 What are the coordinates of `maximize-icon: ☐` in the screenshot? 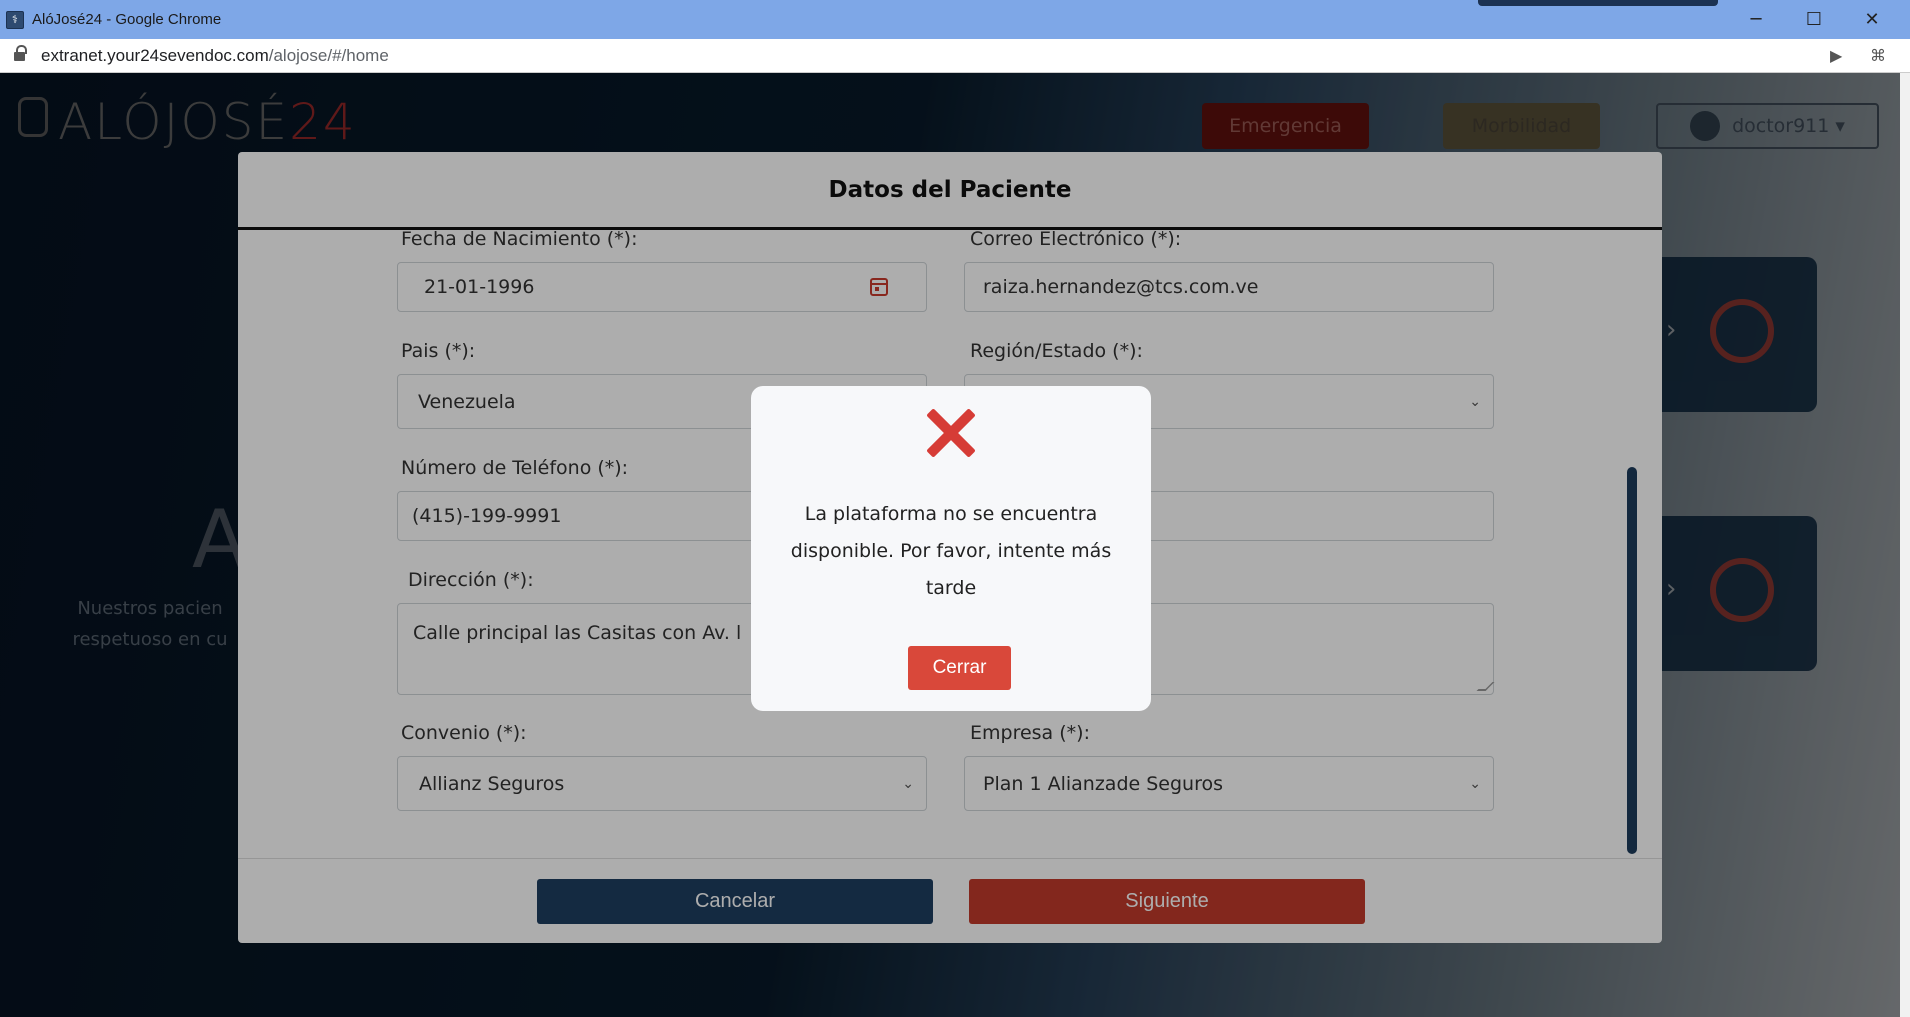 It's located at (1814, 19).